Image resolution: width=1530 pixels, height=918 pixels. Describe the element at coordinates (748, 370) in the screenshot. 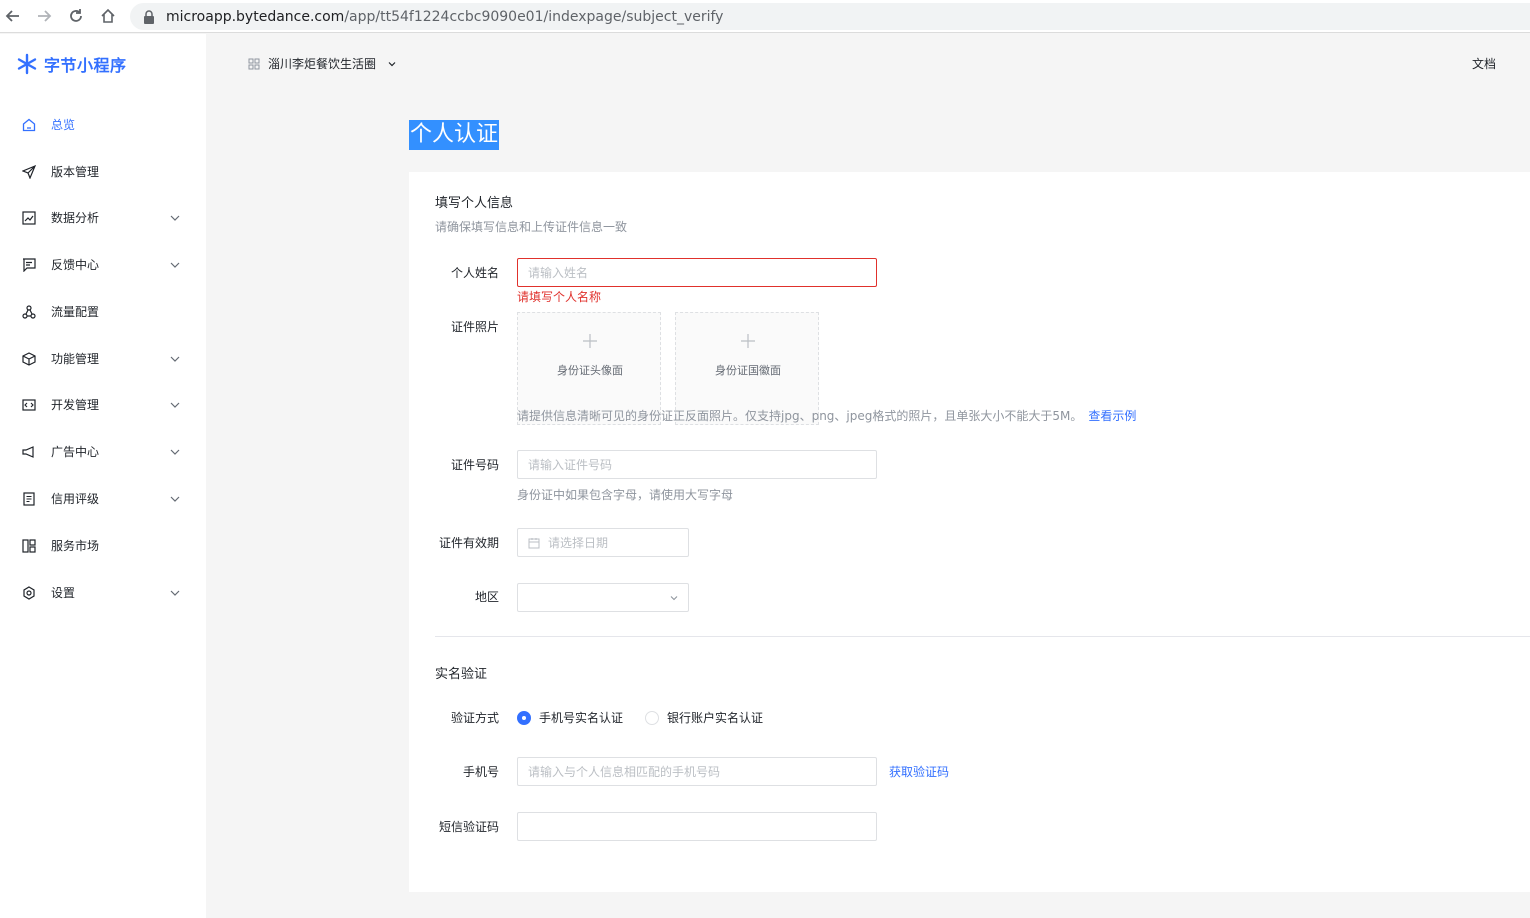

I see `upload-label: 身份证国徽面` at that location.